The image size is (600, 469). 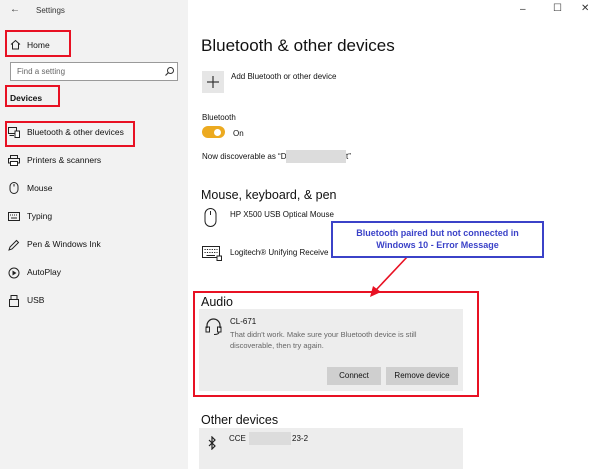 What do you see at coordinates (523, 9) in the screenshot?
I see `minimize-icon: –` at bounding box center [523, 9].